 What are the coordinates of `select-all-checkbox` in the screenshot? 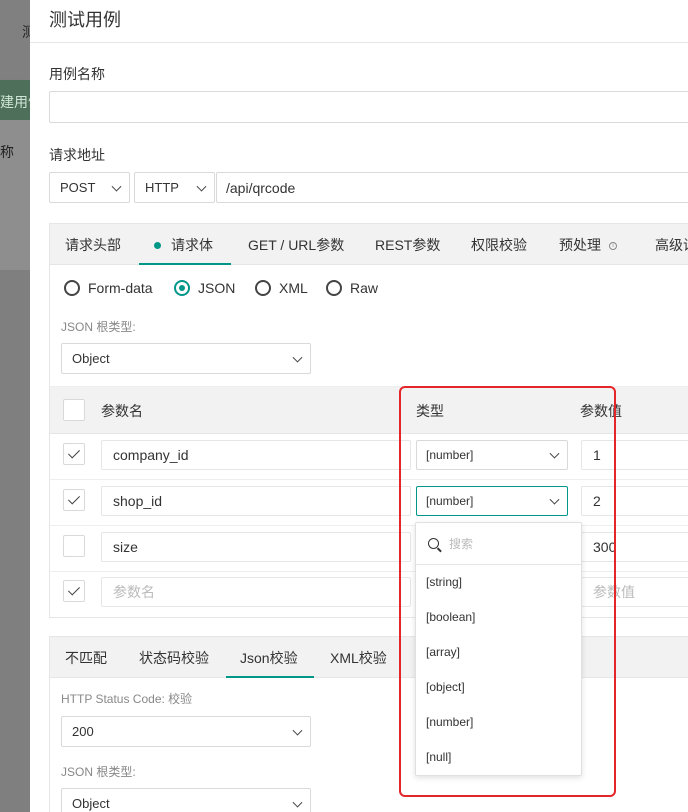 It's located at (74, 410).